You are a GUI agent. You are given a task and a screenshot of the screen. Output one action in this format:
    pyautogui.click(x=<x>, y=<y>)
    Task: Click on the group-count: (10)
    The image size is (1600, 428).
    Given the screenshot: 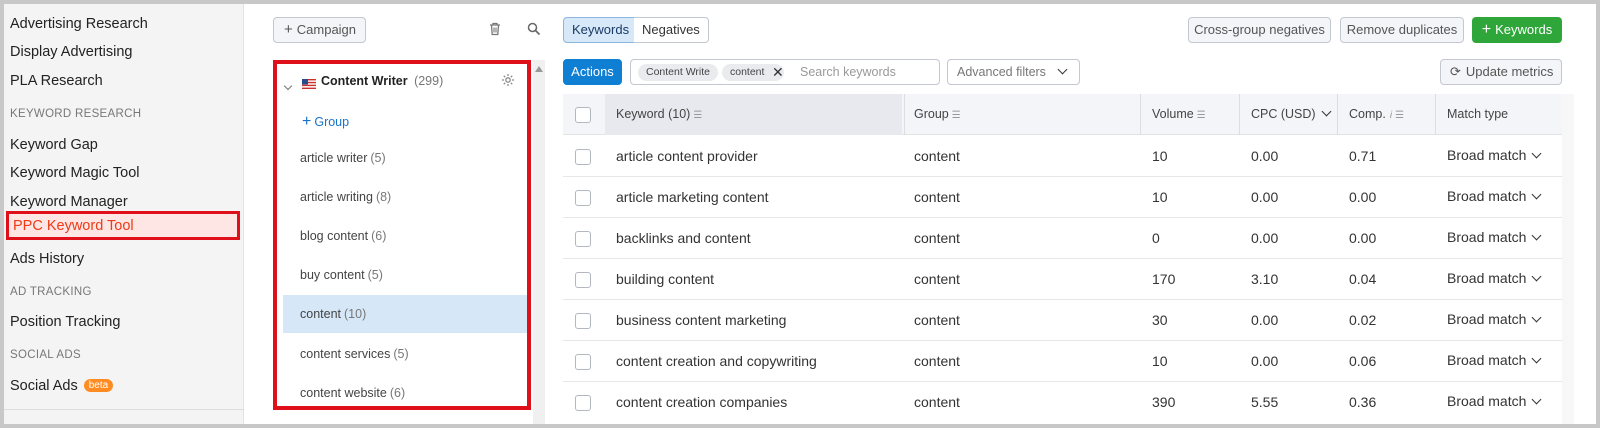 What is the action you would take?
    pyautogui.click(x=355, y=314)
    